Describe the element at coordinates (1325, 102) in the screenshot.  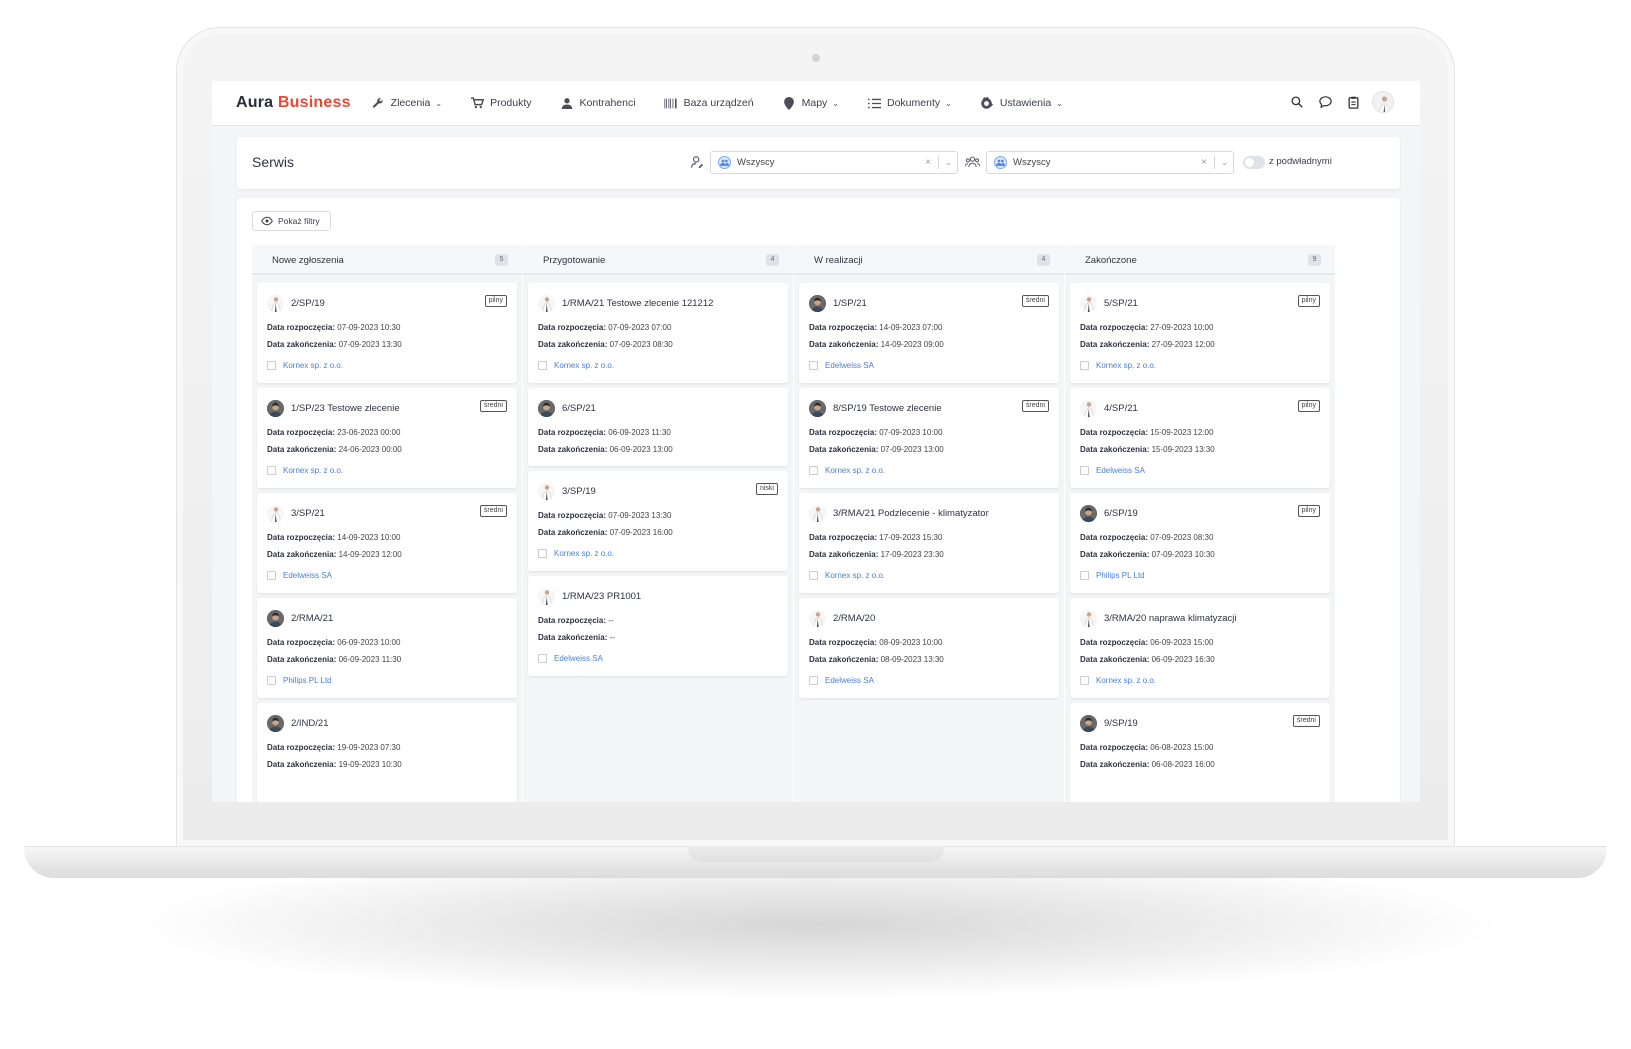
I see `chat-icon` at that location.